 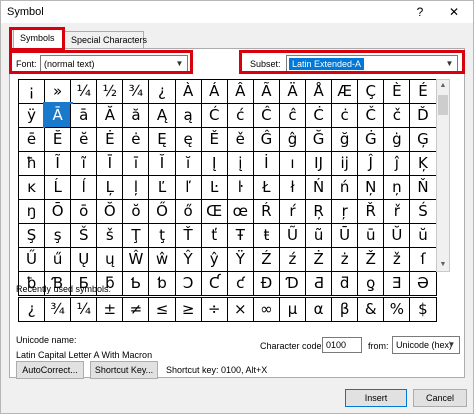 What do you see at coordinates (345, 284) in the screenshot?
I see `symbol-cell: ƌ` at bounding box center [345, 284].